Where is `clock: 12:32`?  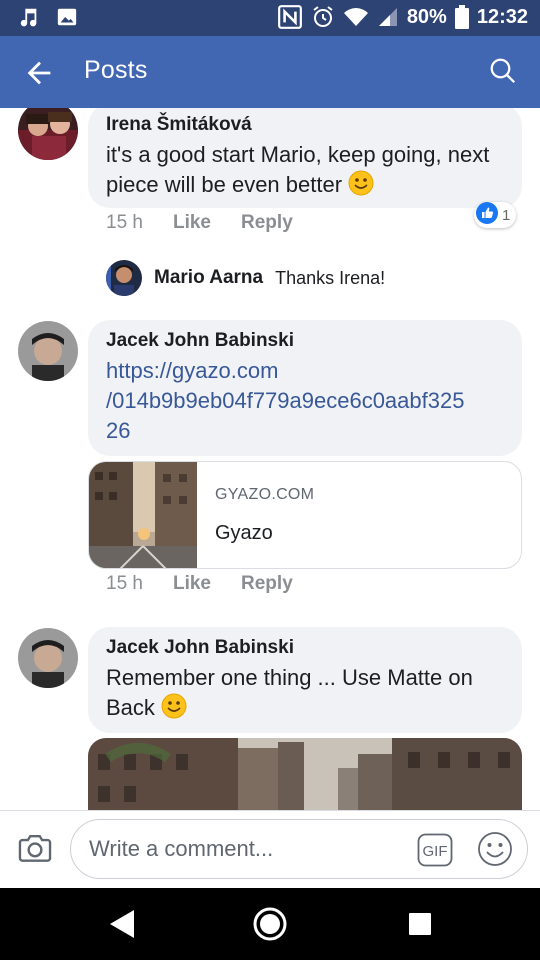
clock: 12:32 is located at coordinates (502, 16).